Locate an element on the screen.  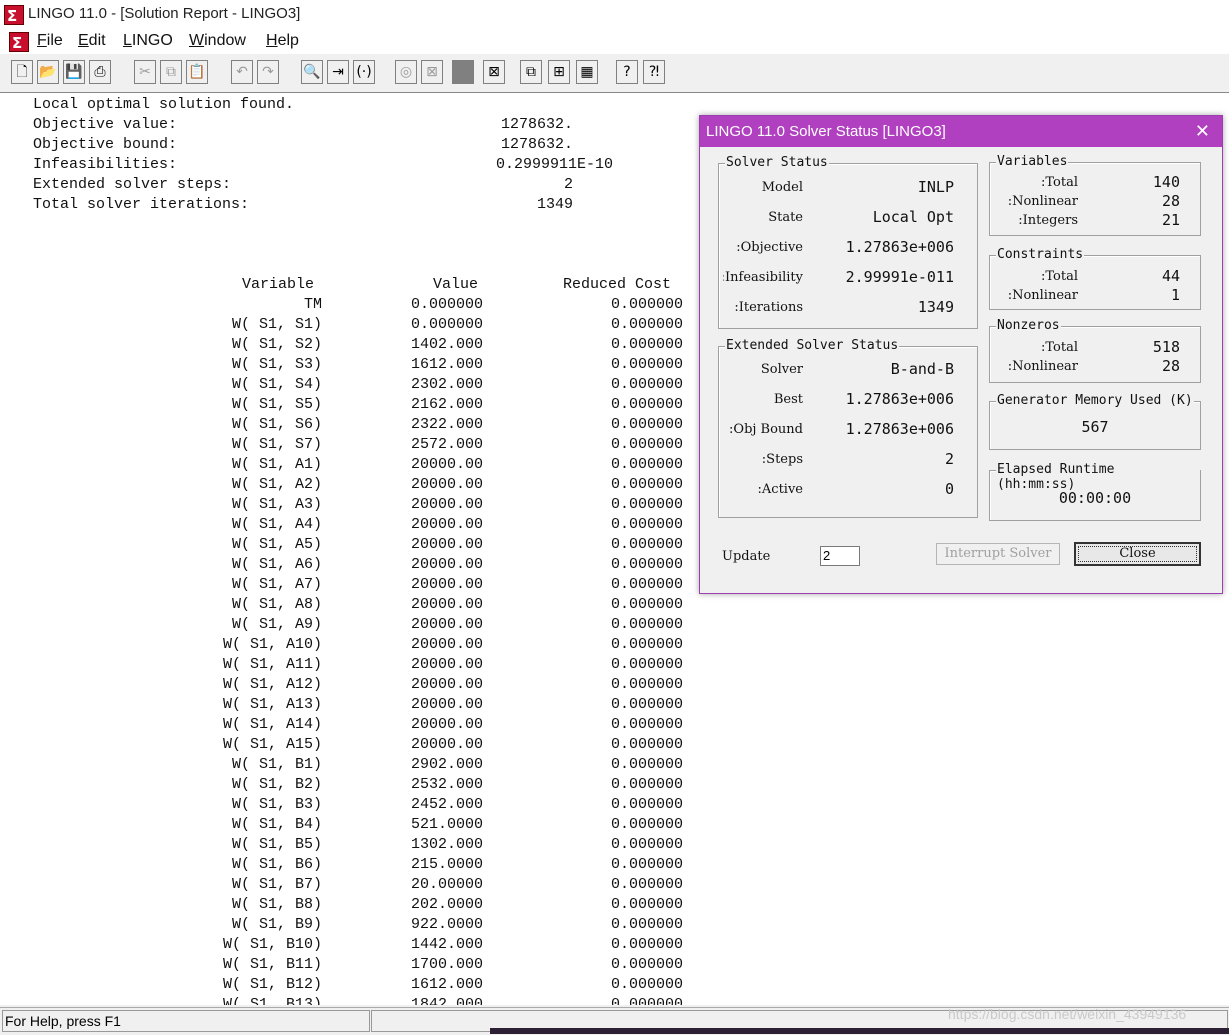
variable-name: W( S1, B9) is located at coordinates (276, 924).